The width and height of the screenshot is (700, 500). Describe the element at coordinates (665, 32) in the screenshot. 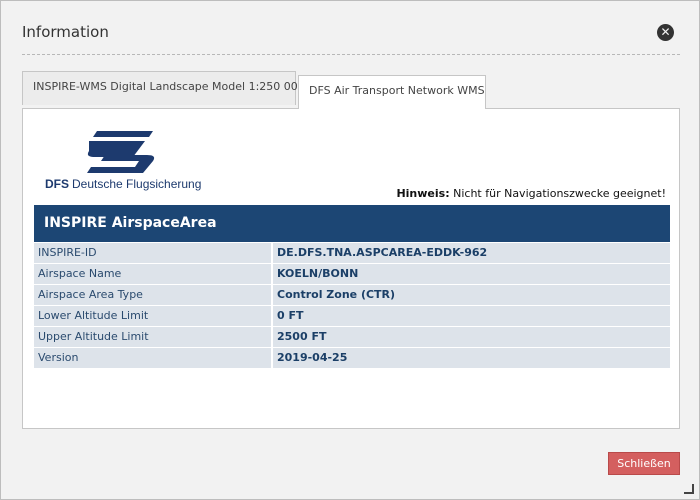

I see `close-icon: ✕` at that location.